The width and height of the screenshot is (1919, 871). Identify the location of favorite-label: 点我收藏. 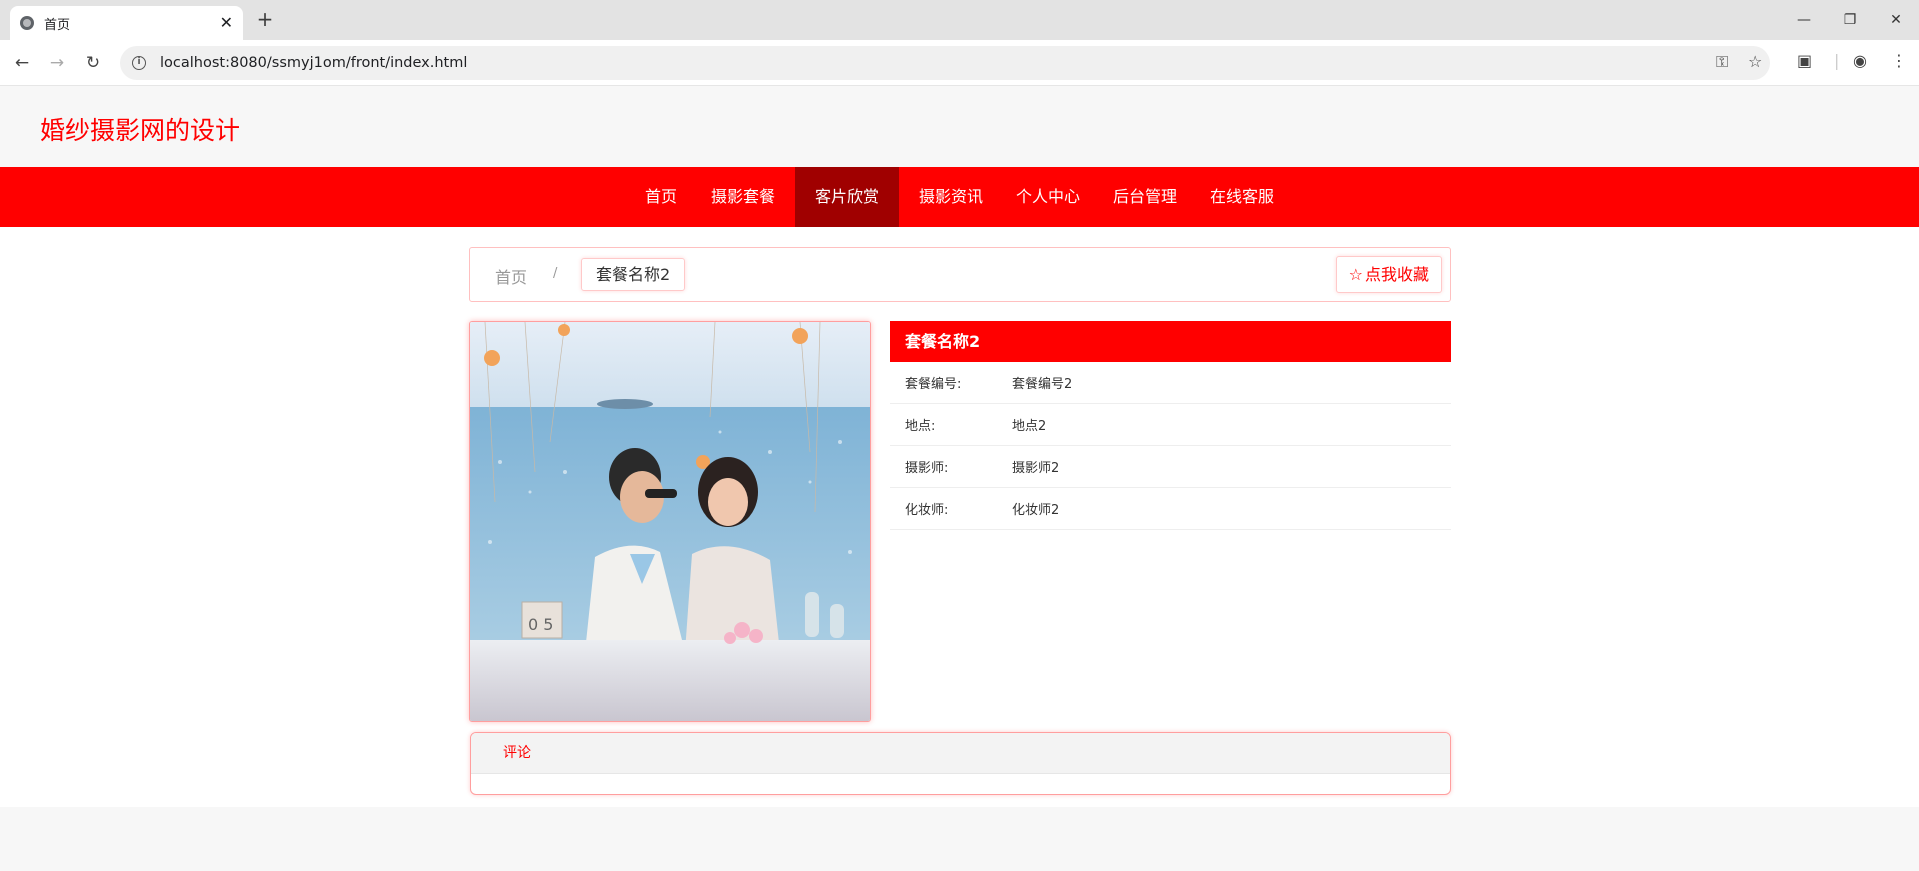
(1396, 274).